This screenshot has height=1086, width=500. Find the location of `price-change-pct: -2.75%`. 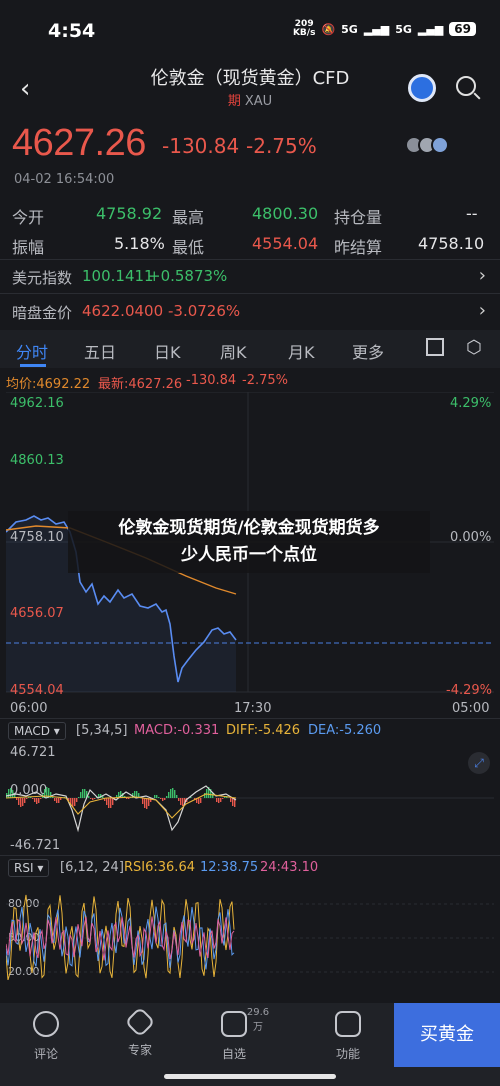

price-change-pct: -2.75% is located at coordinates (281, 146).